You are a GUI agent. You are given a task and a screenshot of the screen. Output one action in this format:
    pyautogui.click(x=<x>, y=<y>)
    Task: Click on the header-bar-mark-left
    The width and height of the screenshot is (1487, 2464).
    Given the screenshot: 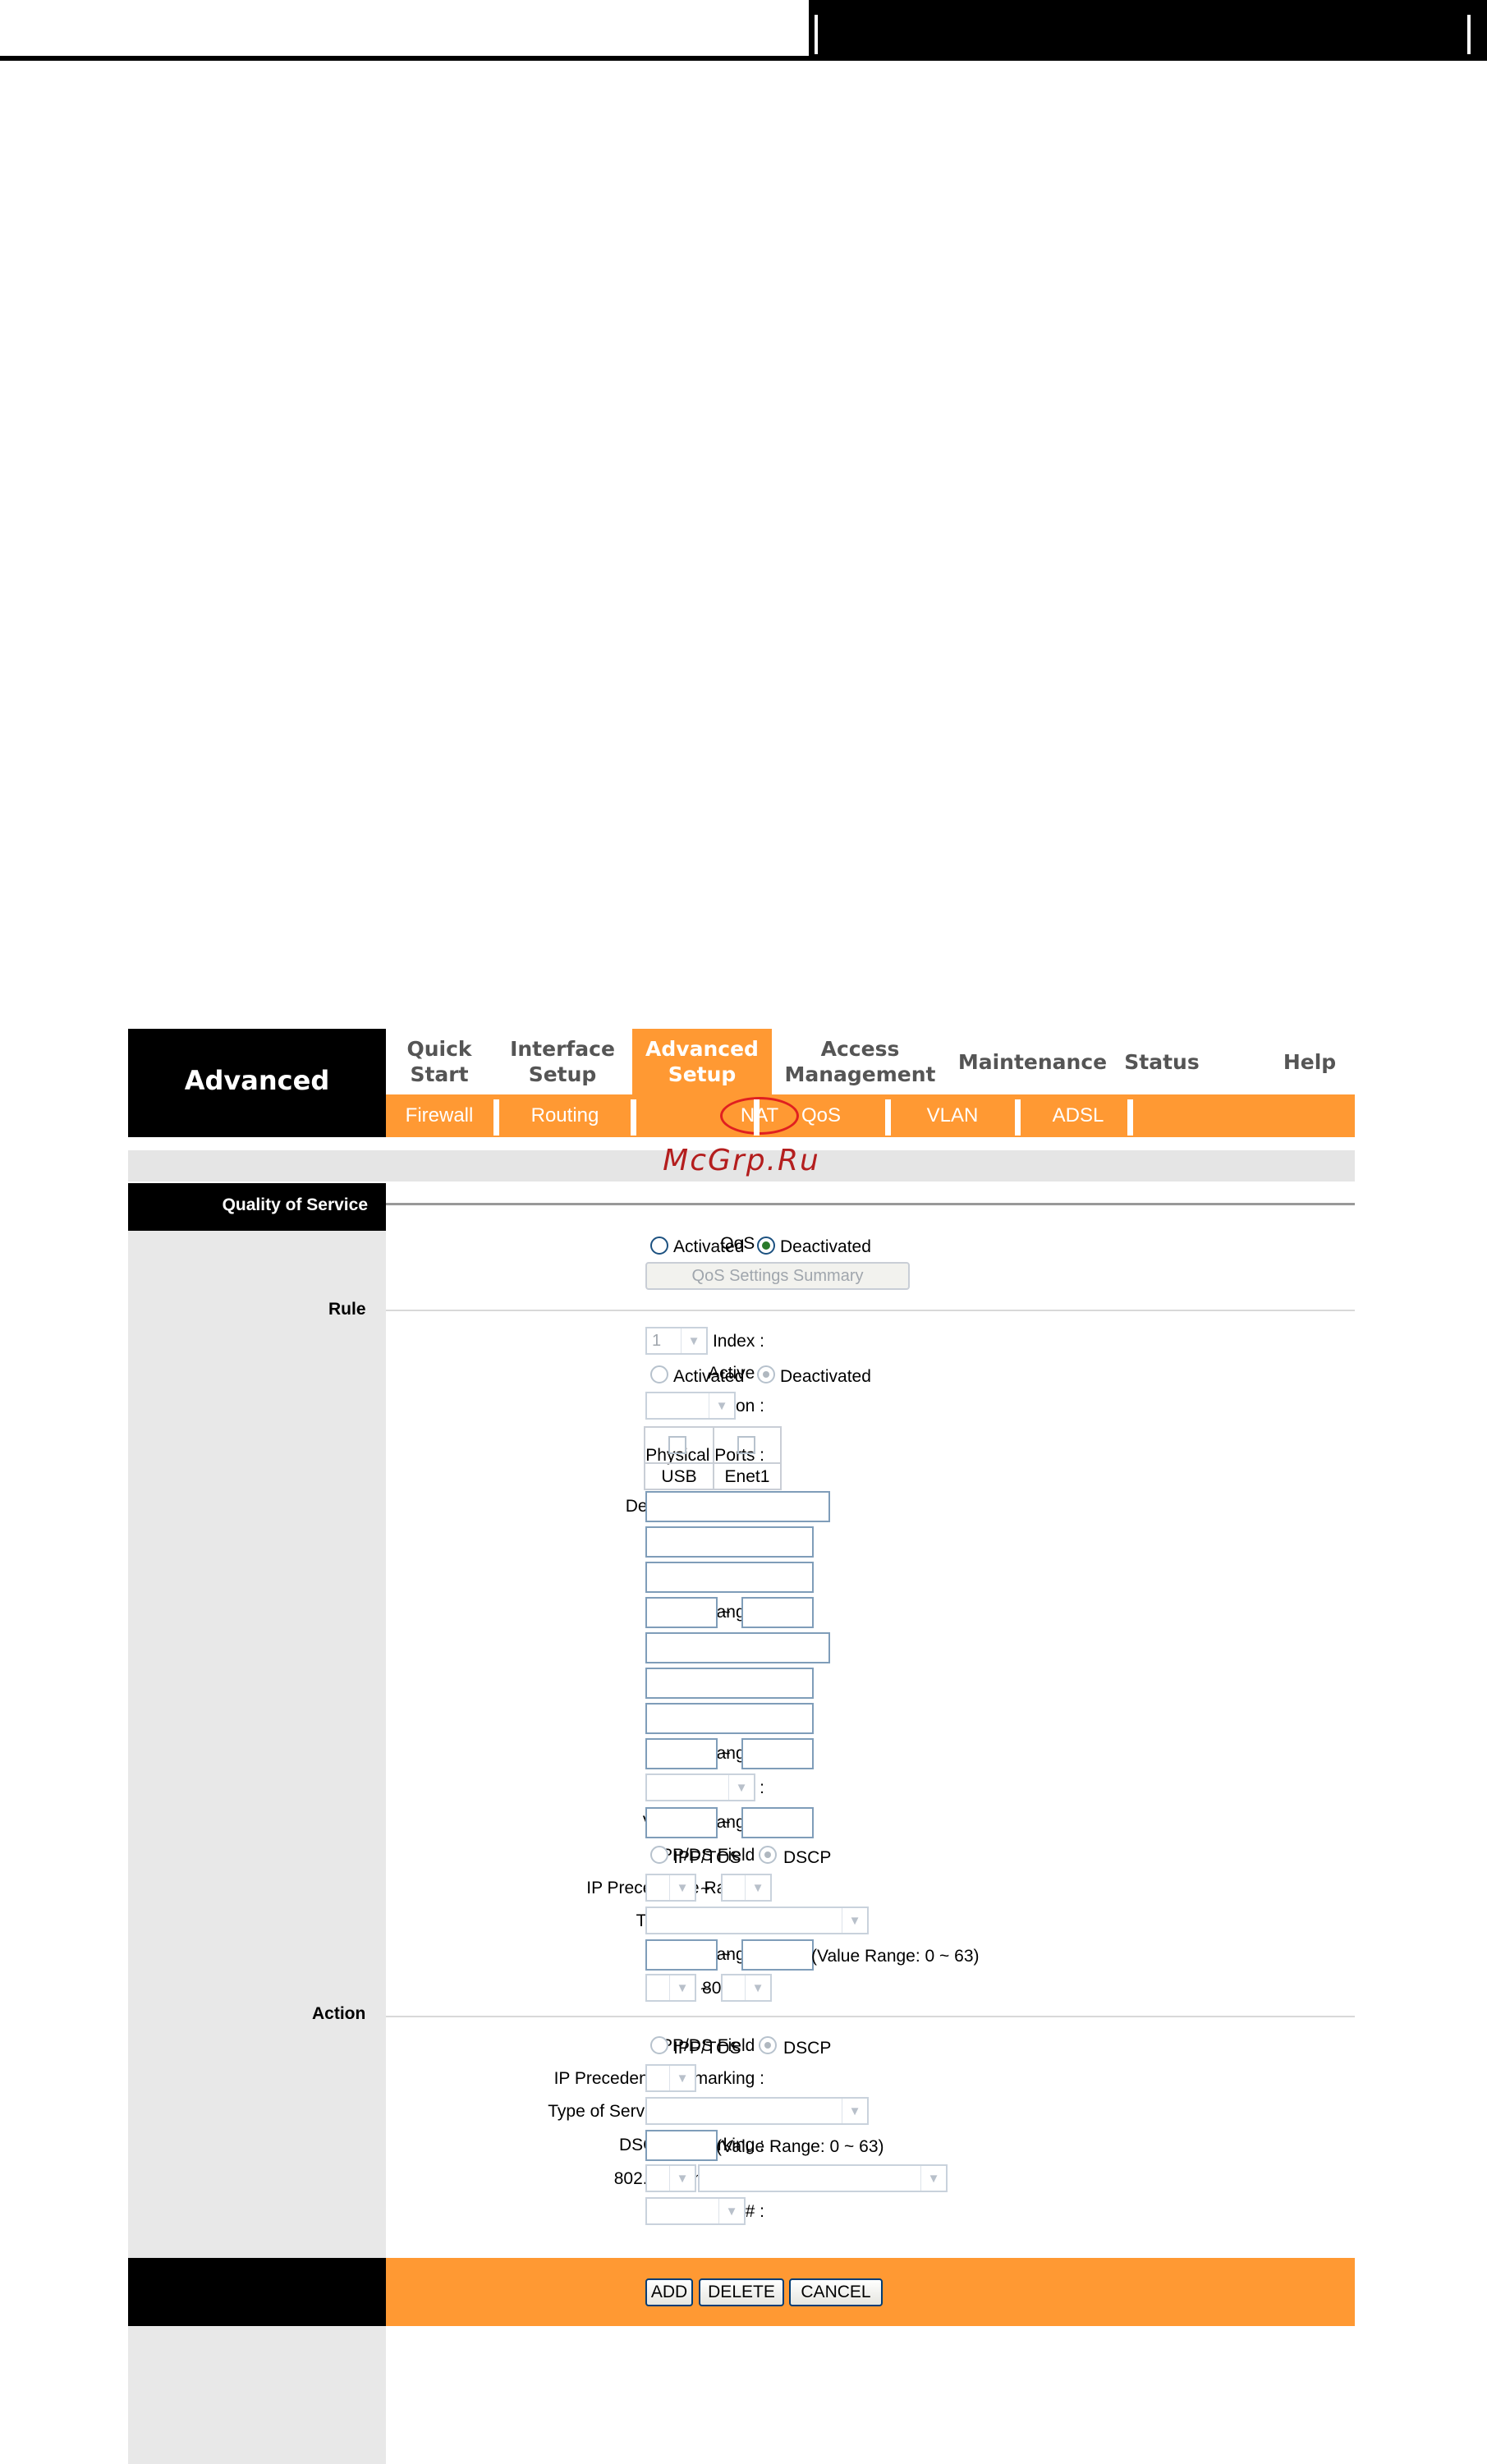 What is the action you would take?
    pyautogui.click(x=816, y=35)
    